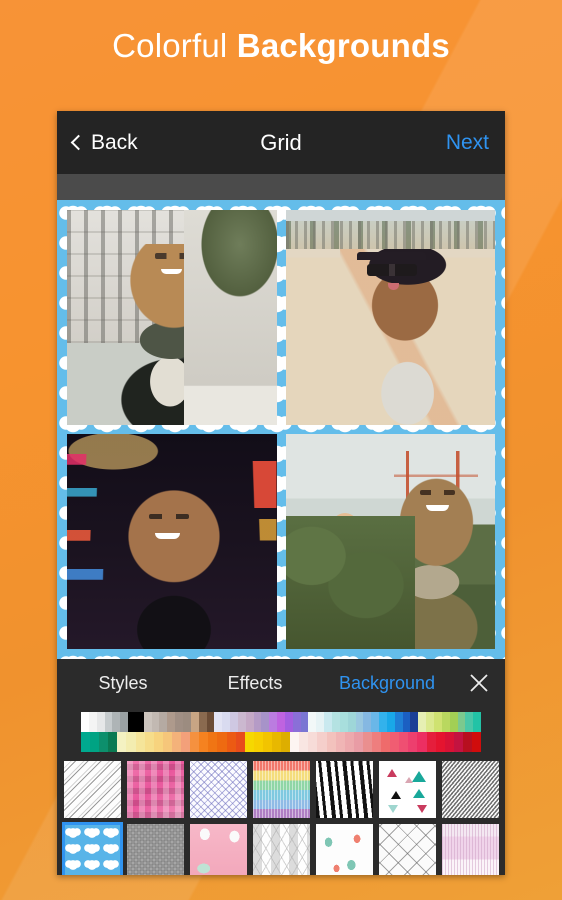 The width and height of the screenshot is (562, 900). Describe the element at coordinates (470, 849) in the screenshot. I see `pattern-pink-drip` at that location.